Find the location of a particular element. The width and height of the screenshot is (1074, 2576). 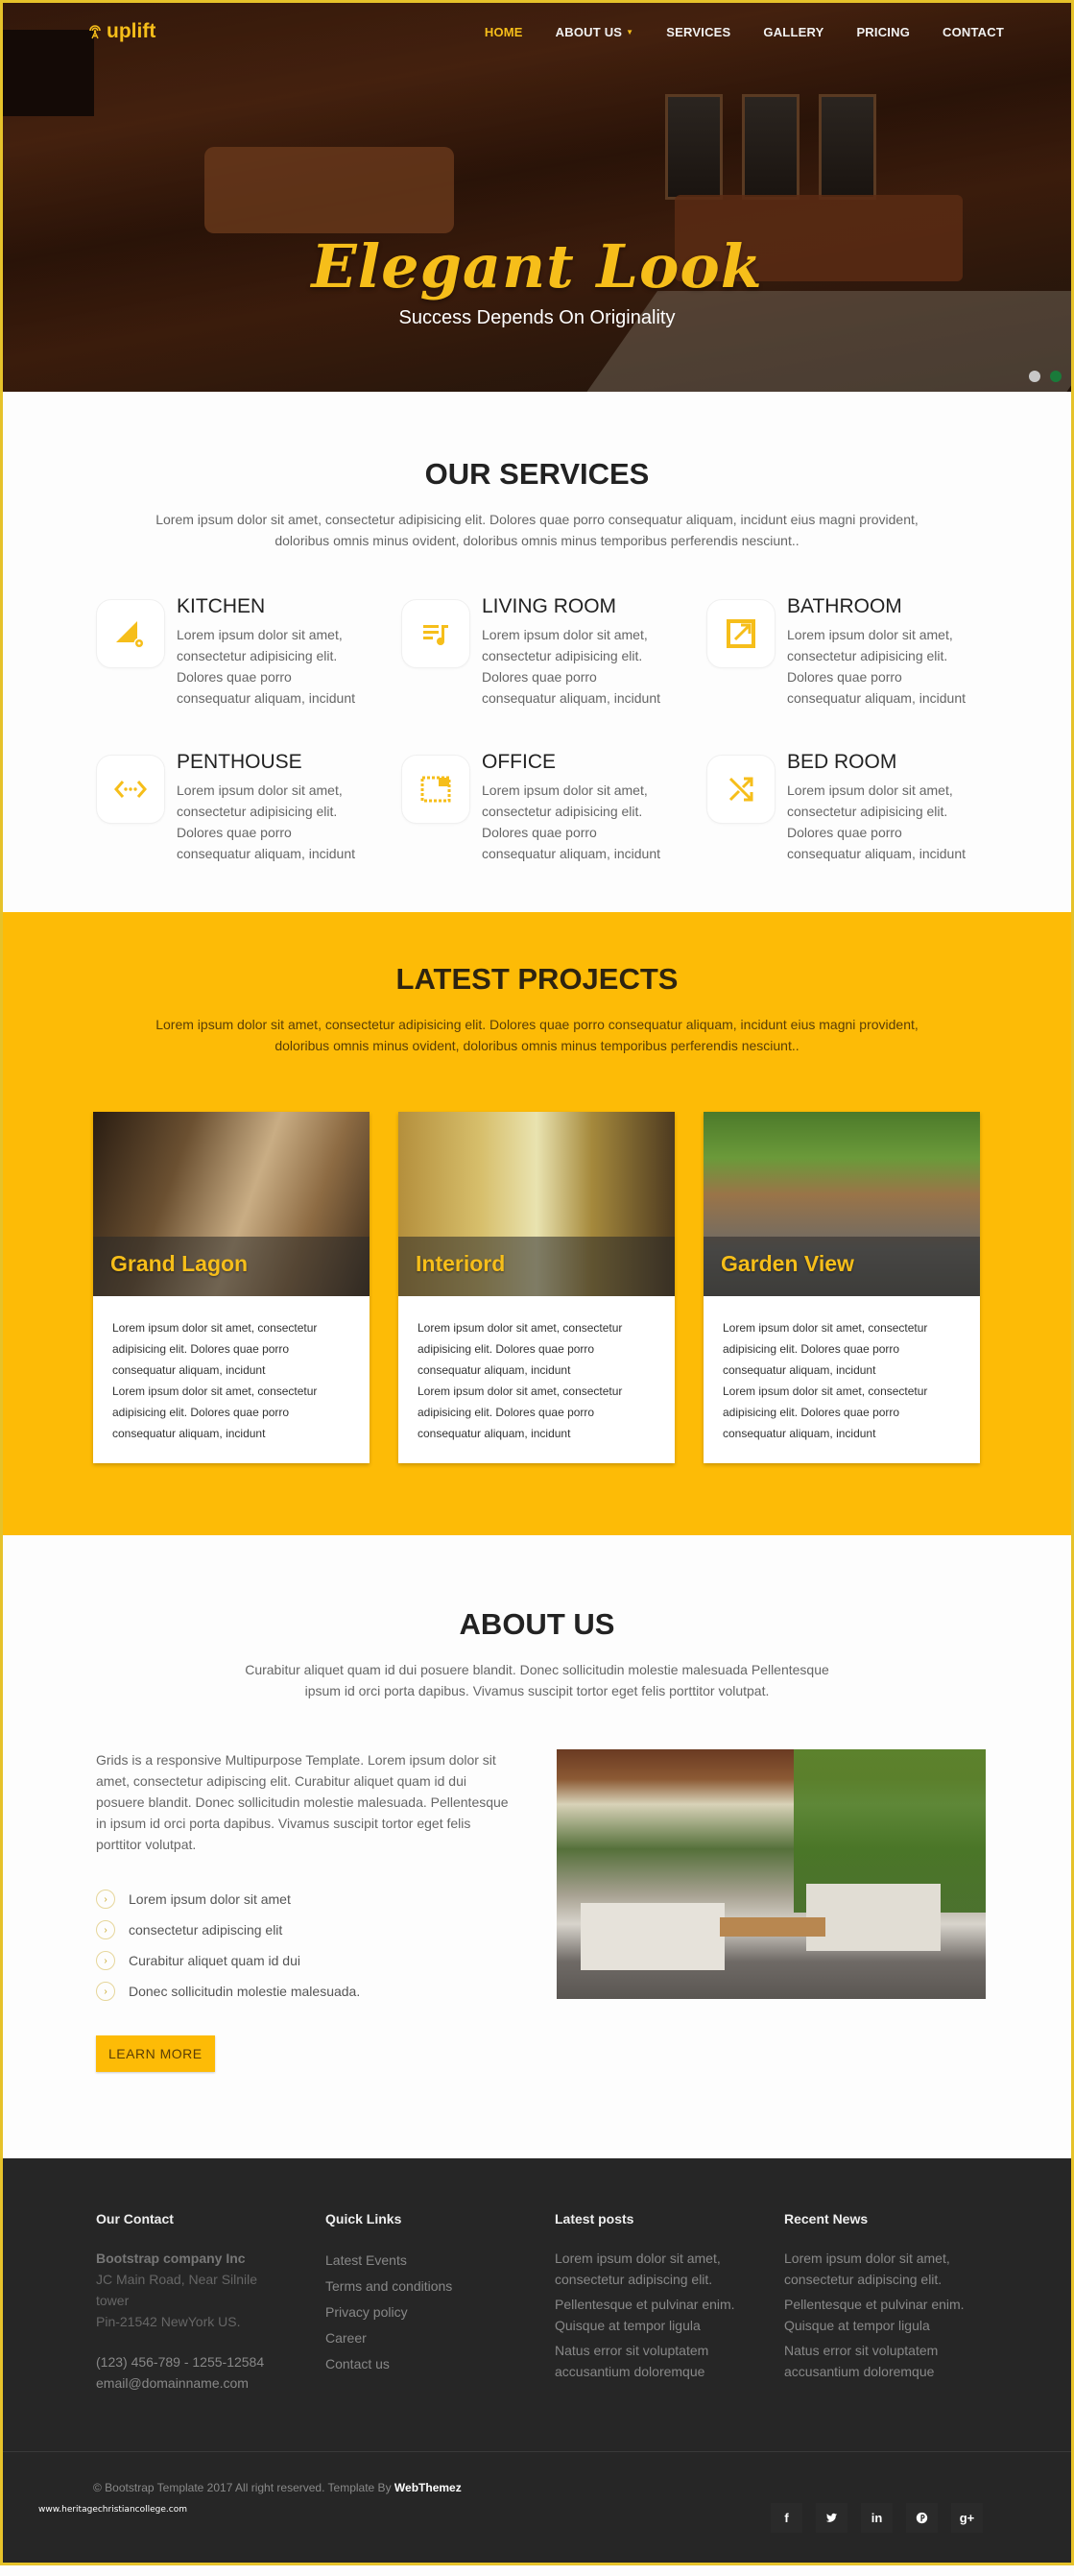

nav-item-home: HOME is located at coordinates (504, 32).